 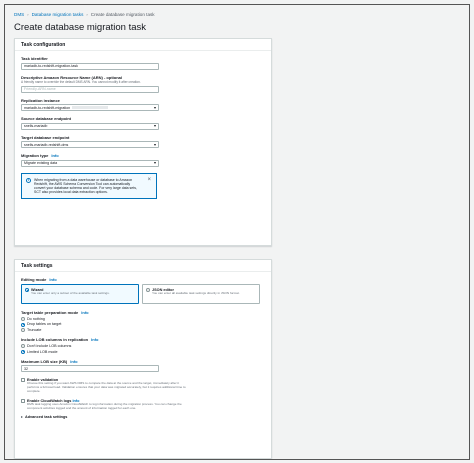 I want to click on radio-option: Truncate, so click(x=143, y=330).